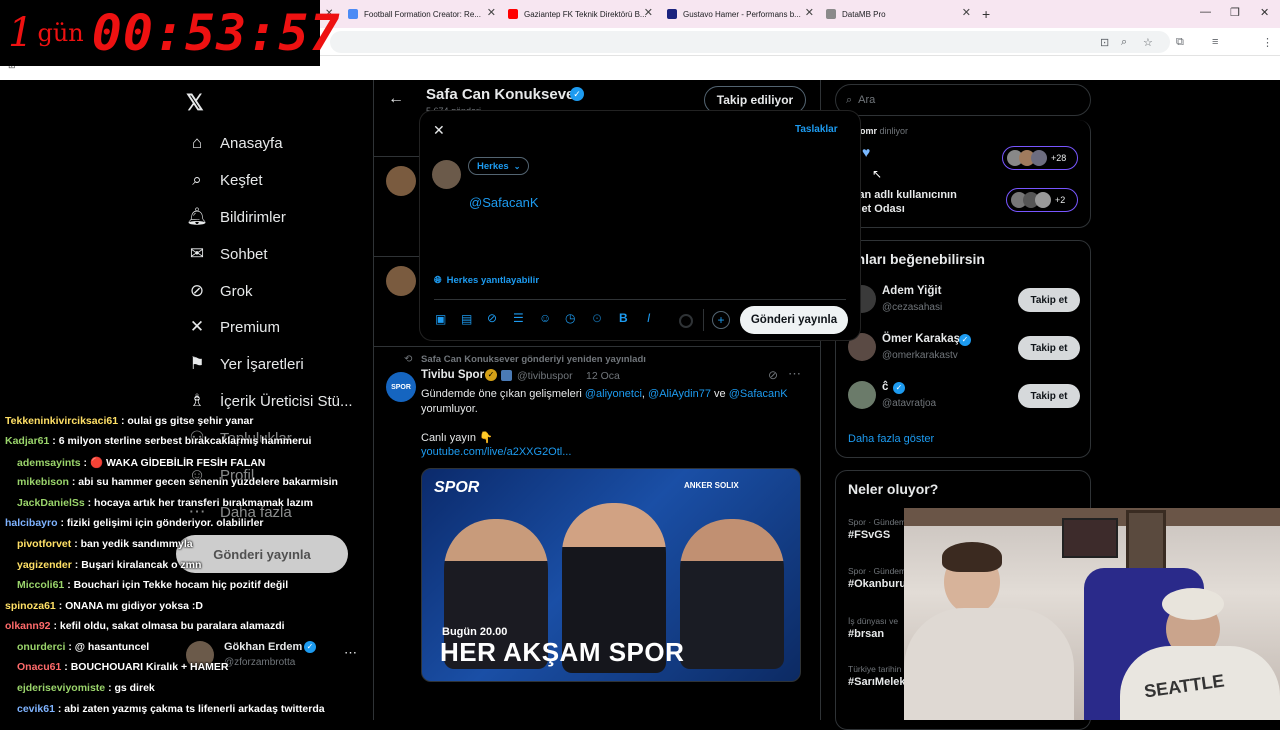 Image resolution: width=1280 pixels, height=730 pixels. I want to click on chat-message: yagizender : Buşari kiralancak o zmn, so click(109, 565).